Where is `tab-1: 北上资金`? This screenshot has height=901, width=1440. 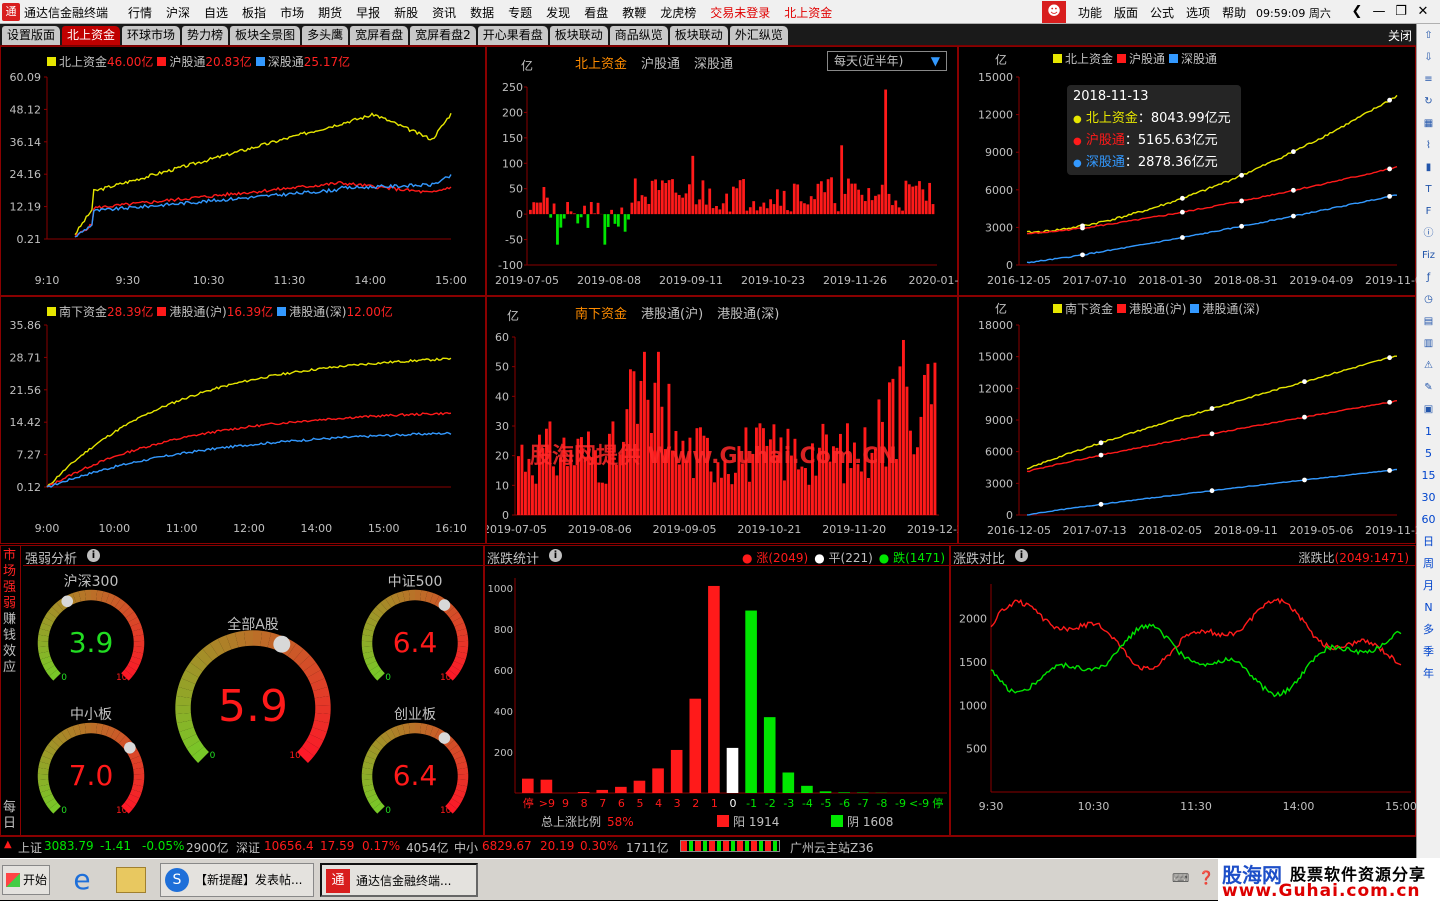
tab-1: 北上资金 is located at coordinates (91, 35).